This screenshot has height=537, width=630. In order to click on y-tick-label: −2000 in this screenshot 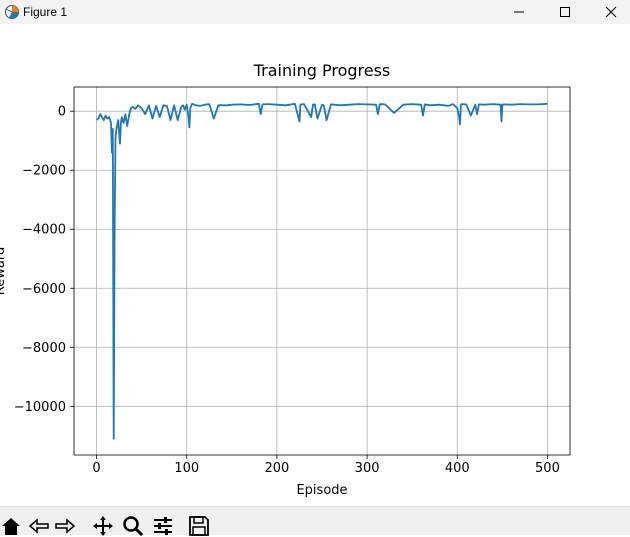, I will do `click(44, 171)`.